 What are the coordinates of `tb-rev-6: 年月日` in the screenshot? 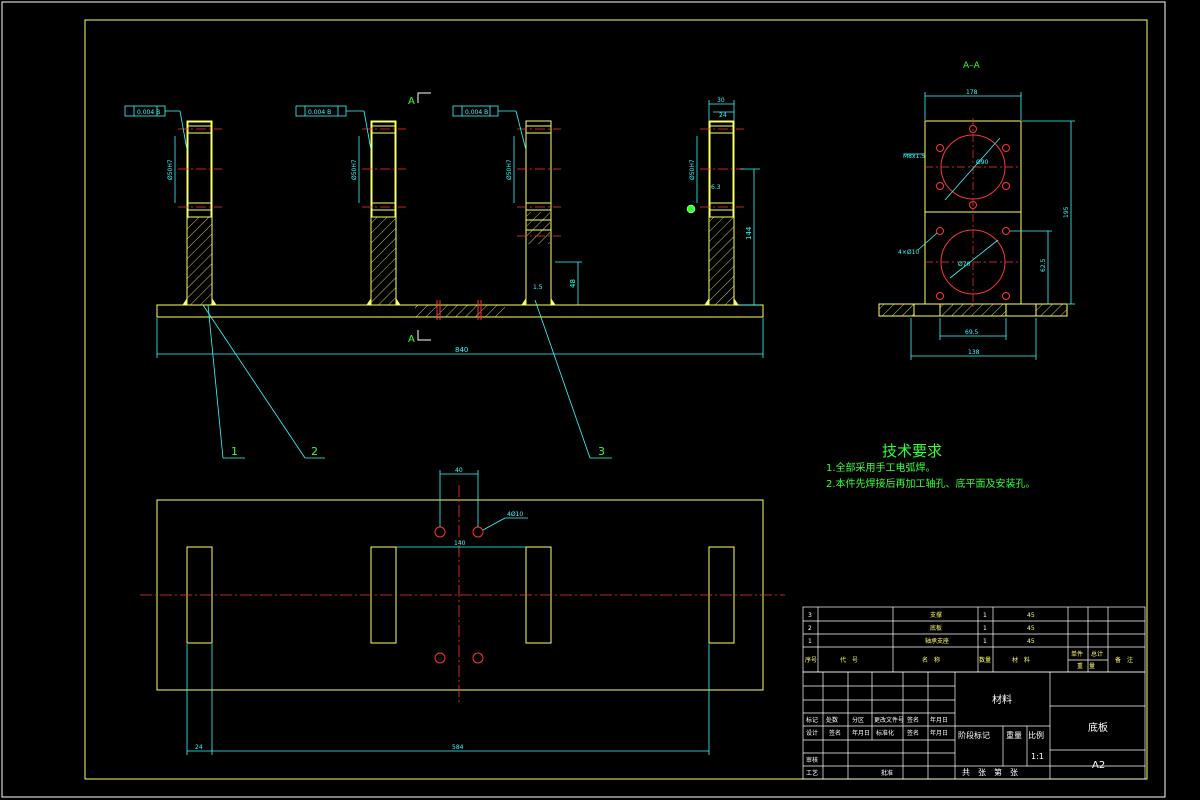 It's located at (939, 720).